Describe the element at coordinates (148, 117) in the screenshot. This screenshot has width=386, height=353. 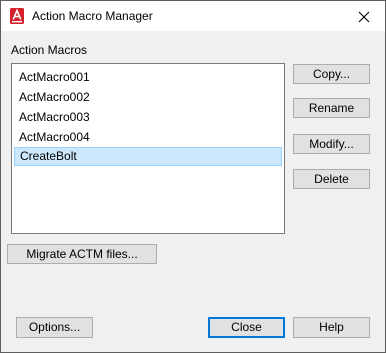
I see `list-item: ActMacro003` at that location.